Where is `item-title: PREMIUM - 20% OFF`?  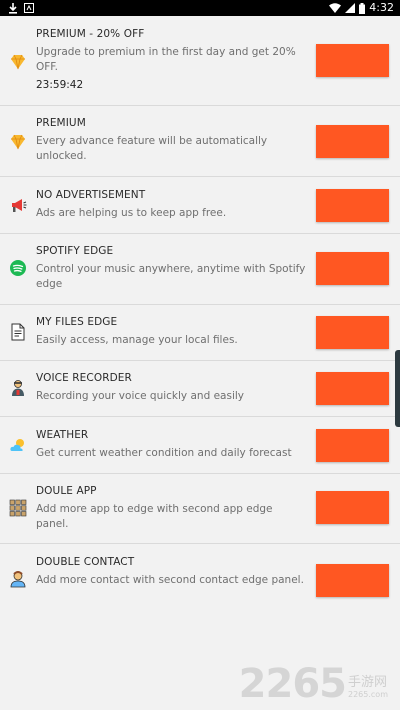
item-title: PREMIUM - 20% OFF is located at coordinates (90, 34).